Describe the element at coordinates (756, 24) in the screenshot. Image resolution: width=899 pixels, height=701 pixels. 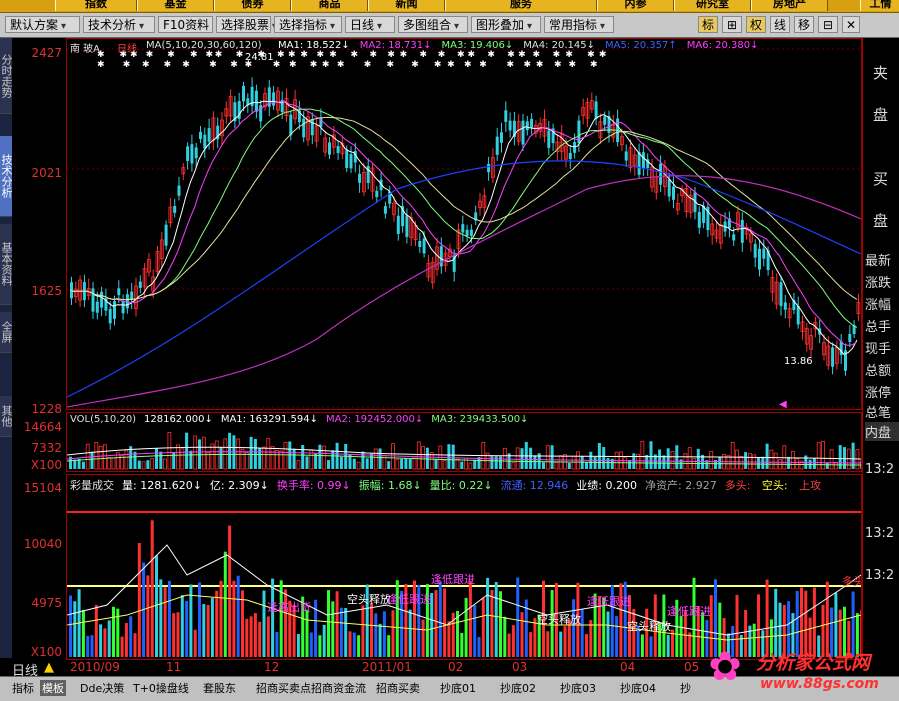
I see `rights-toggle: 权` at that location.